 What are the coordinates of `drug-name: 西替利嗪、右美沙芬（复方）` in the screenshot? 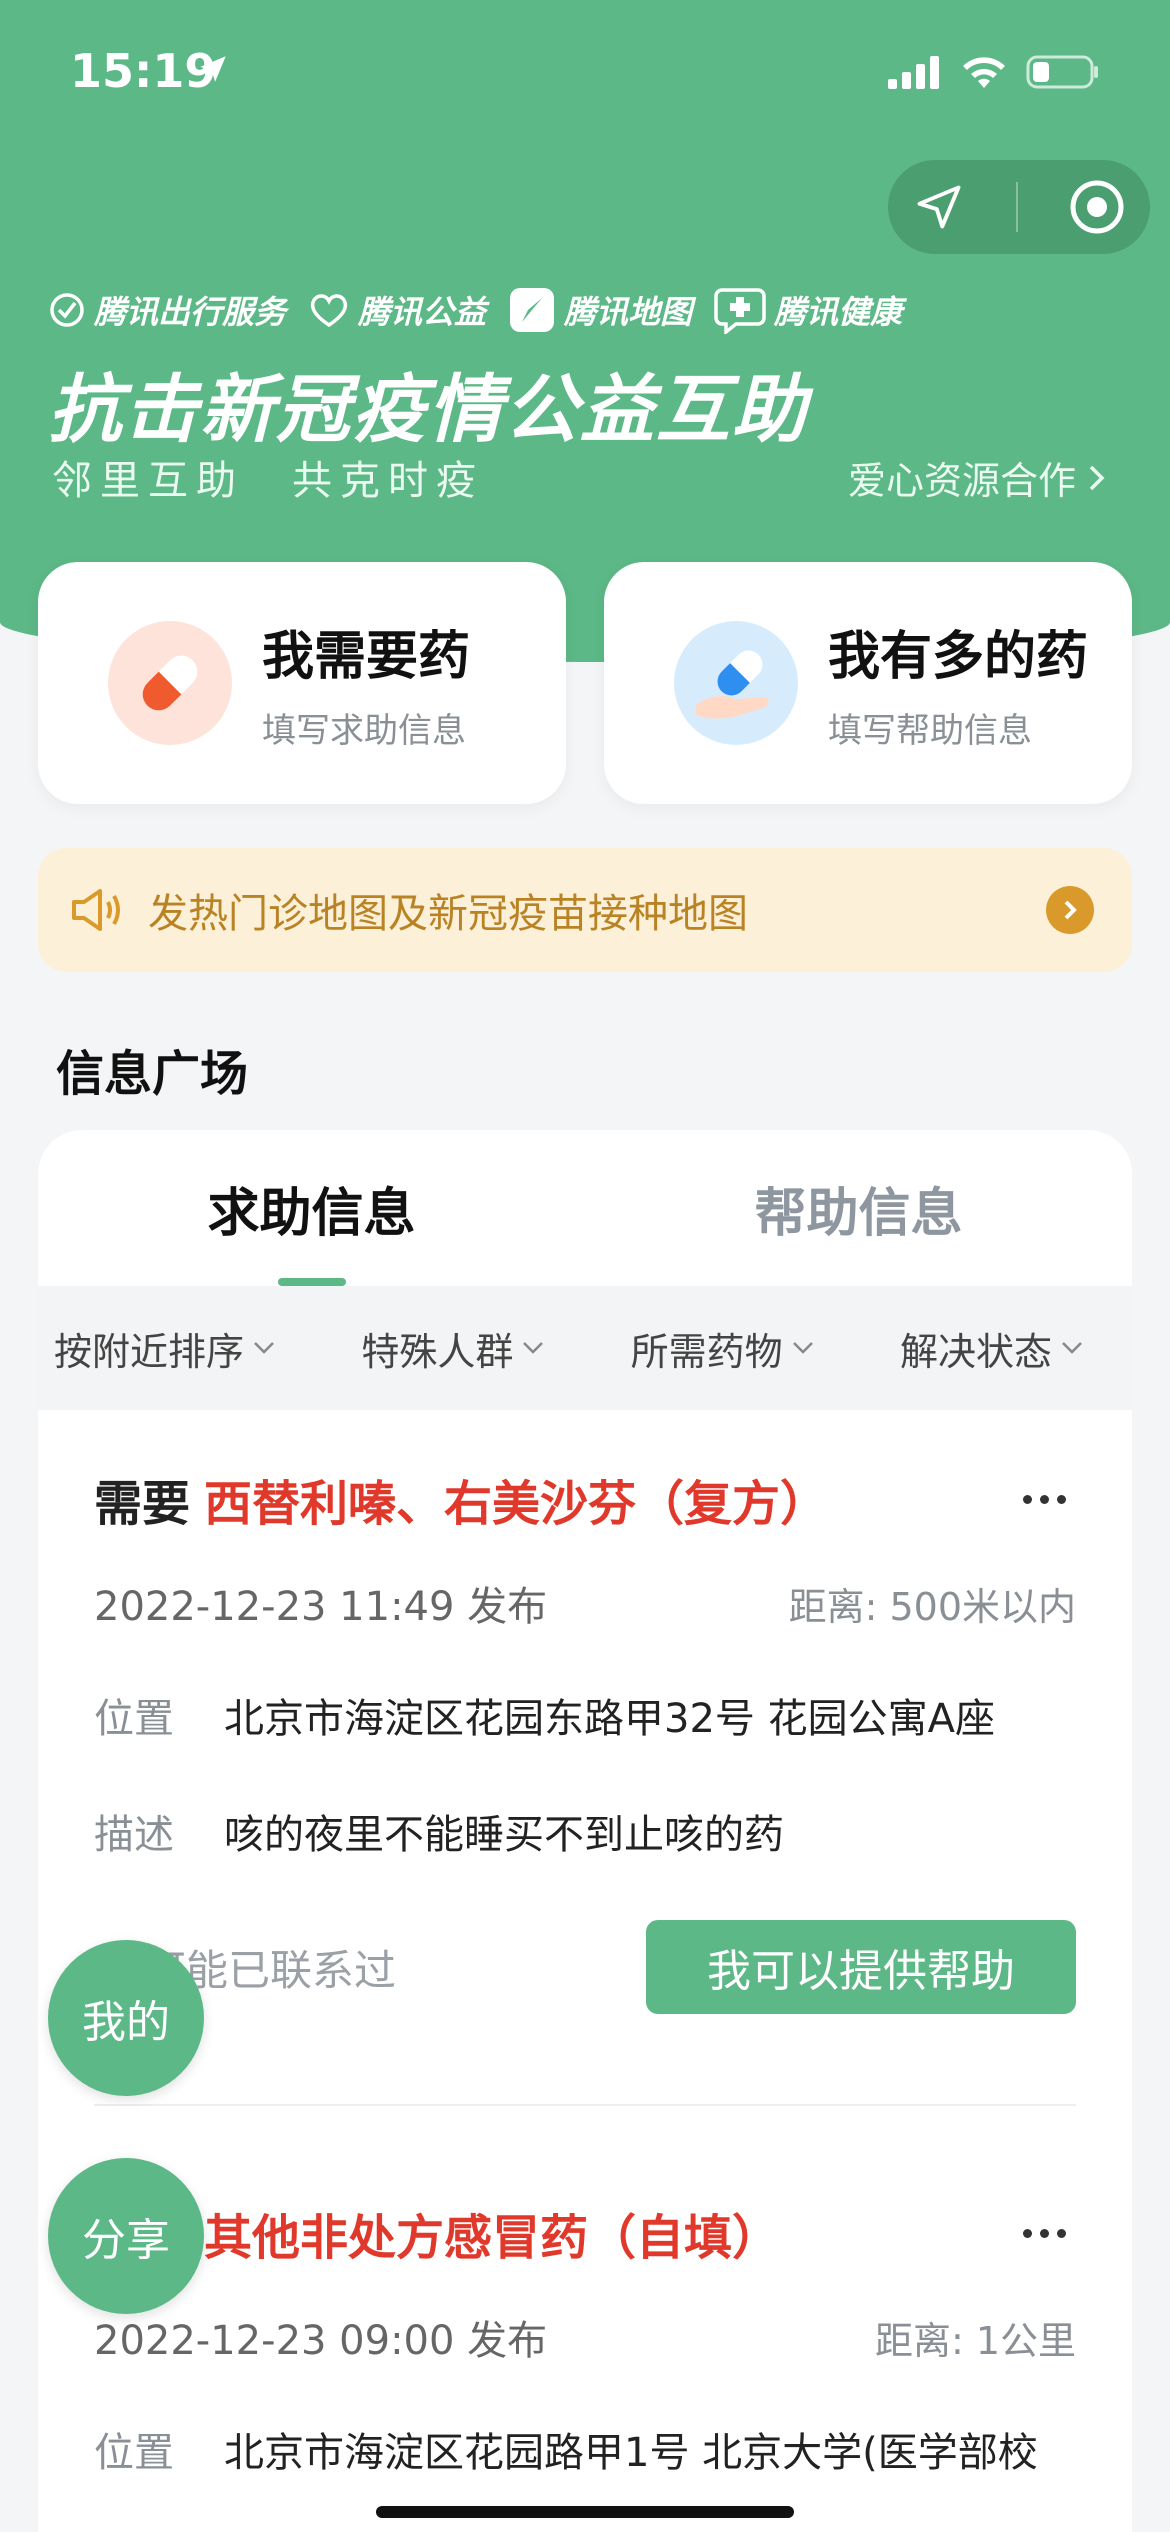 It's located at (516, 1504).